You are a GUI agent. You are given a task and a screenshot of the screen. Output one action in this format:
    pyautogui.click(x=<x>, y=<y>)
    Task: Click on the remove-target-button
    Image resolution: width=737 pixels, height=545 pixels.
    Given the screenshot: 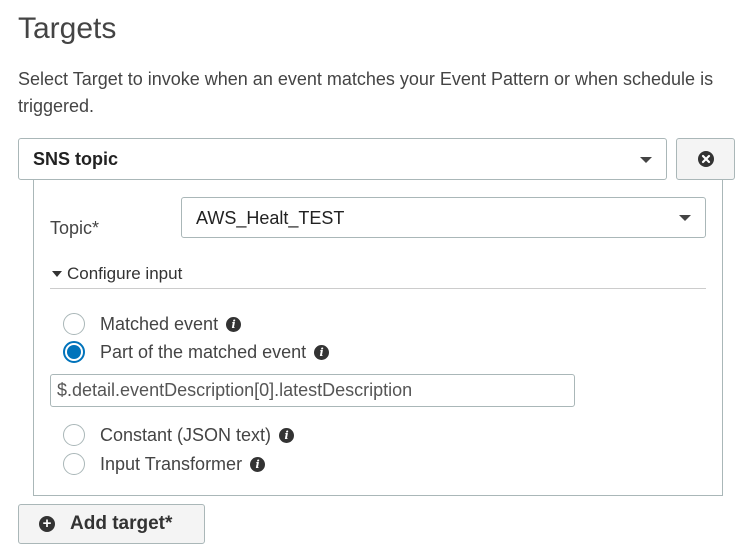 What is the action you would take?
    pyautogui.click(x=705, y=159)
    